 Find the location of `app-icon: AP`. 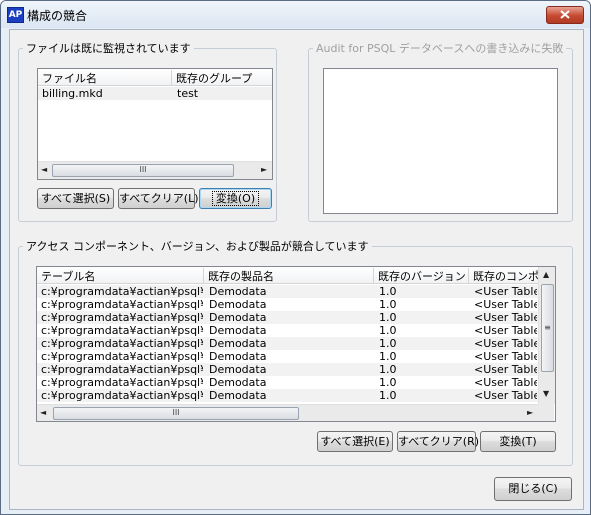

app-icon: AP is located at coordinates (15, 15).